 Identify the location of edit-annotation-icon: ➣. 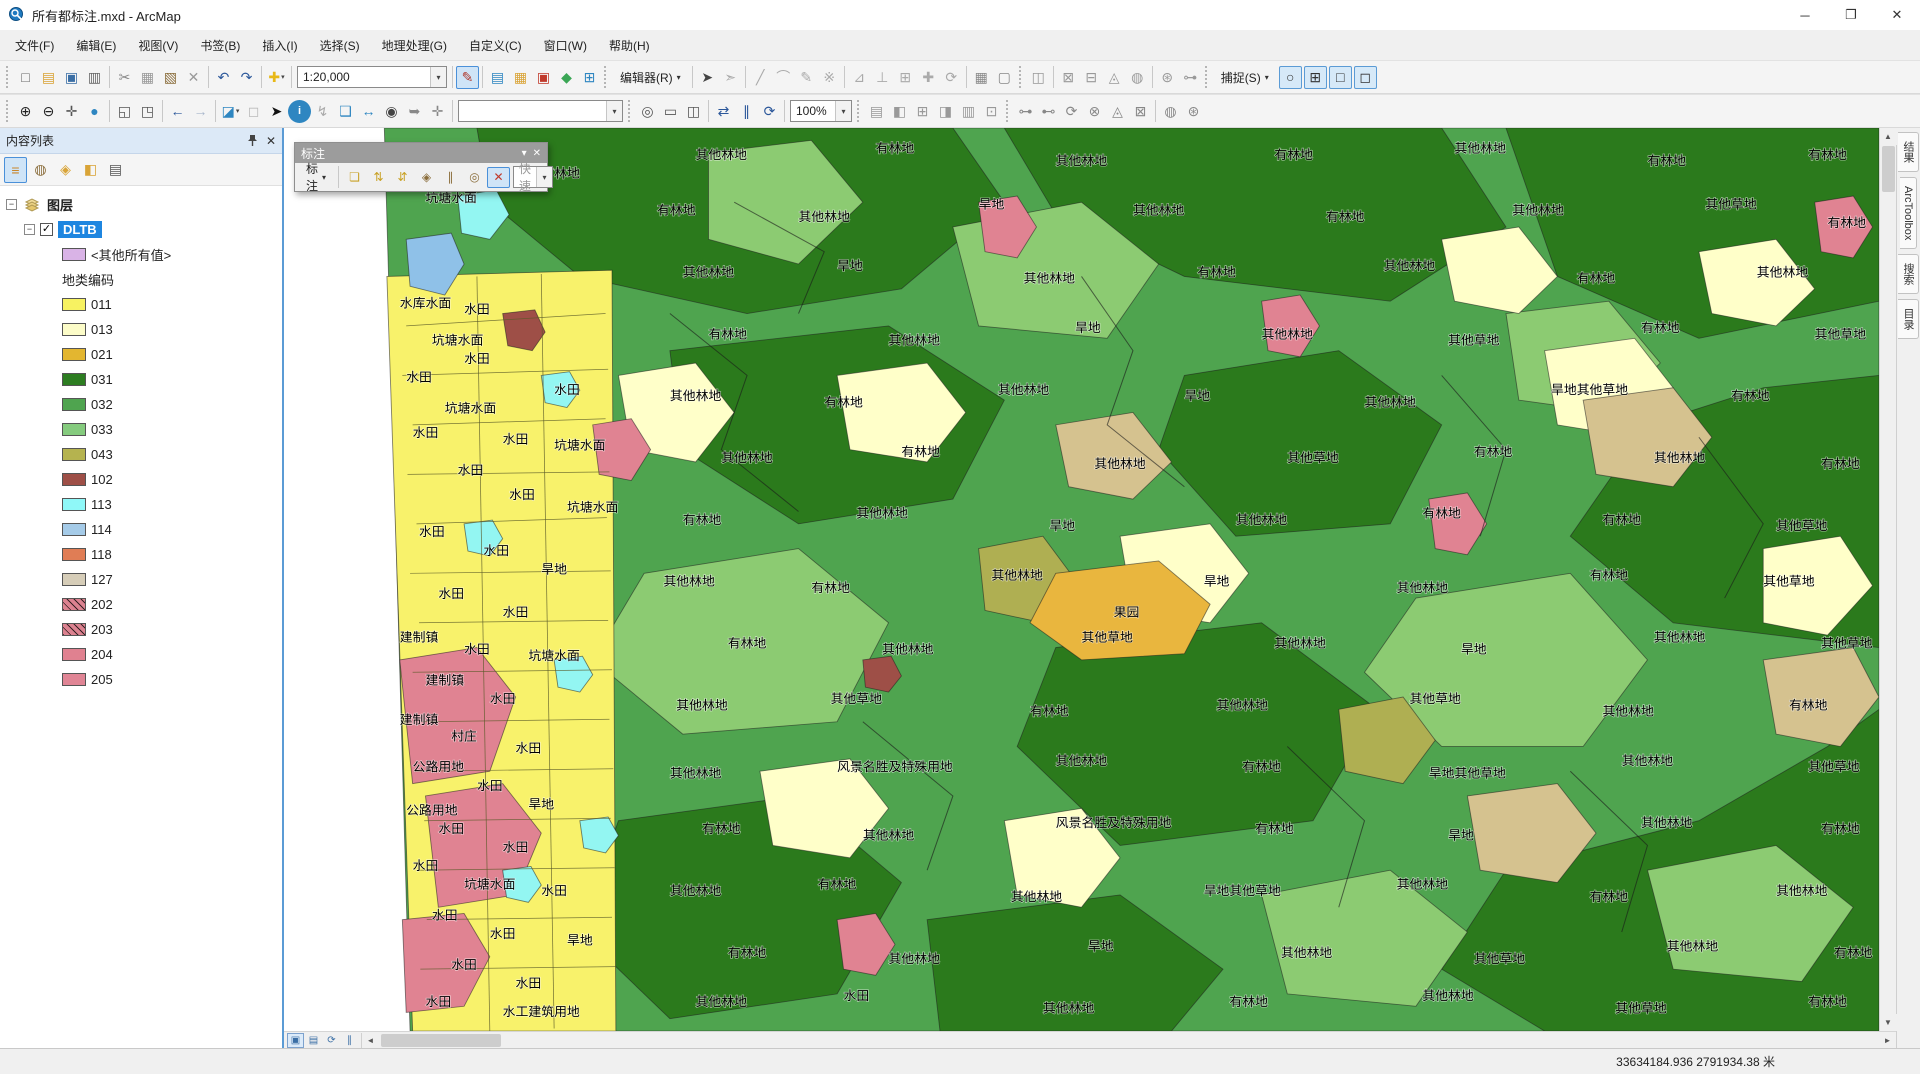
(730, 77).